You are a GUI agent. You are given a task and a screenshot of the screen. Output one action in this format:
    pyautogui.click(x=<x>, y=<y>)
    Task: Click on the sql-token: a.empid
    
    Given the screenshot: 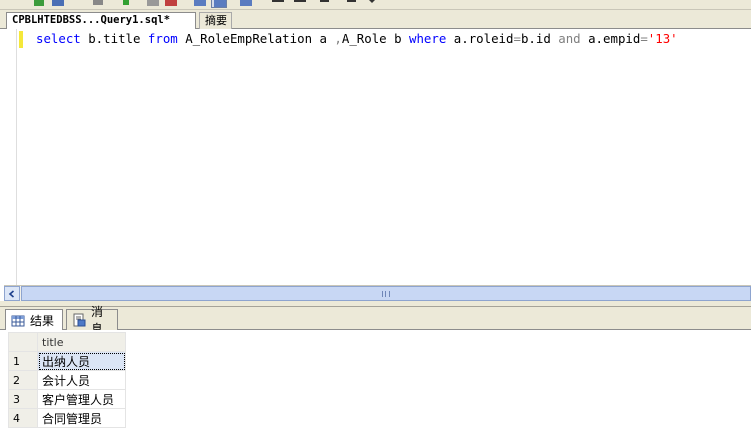 What is the action you would take?
    pyautogui.click(x=610, y=38)
    